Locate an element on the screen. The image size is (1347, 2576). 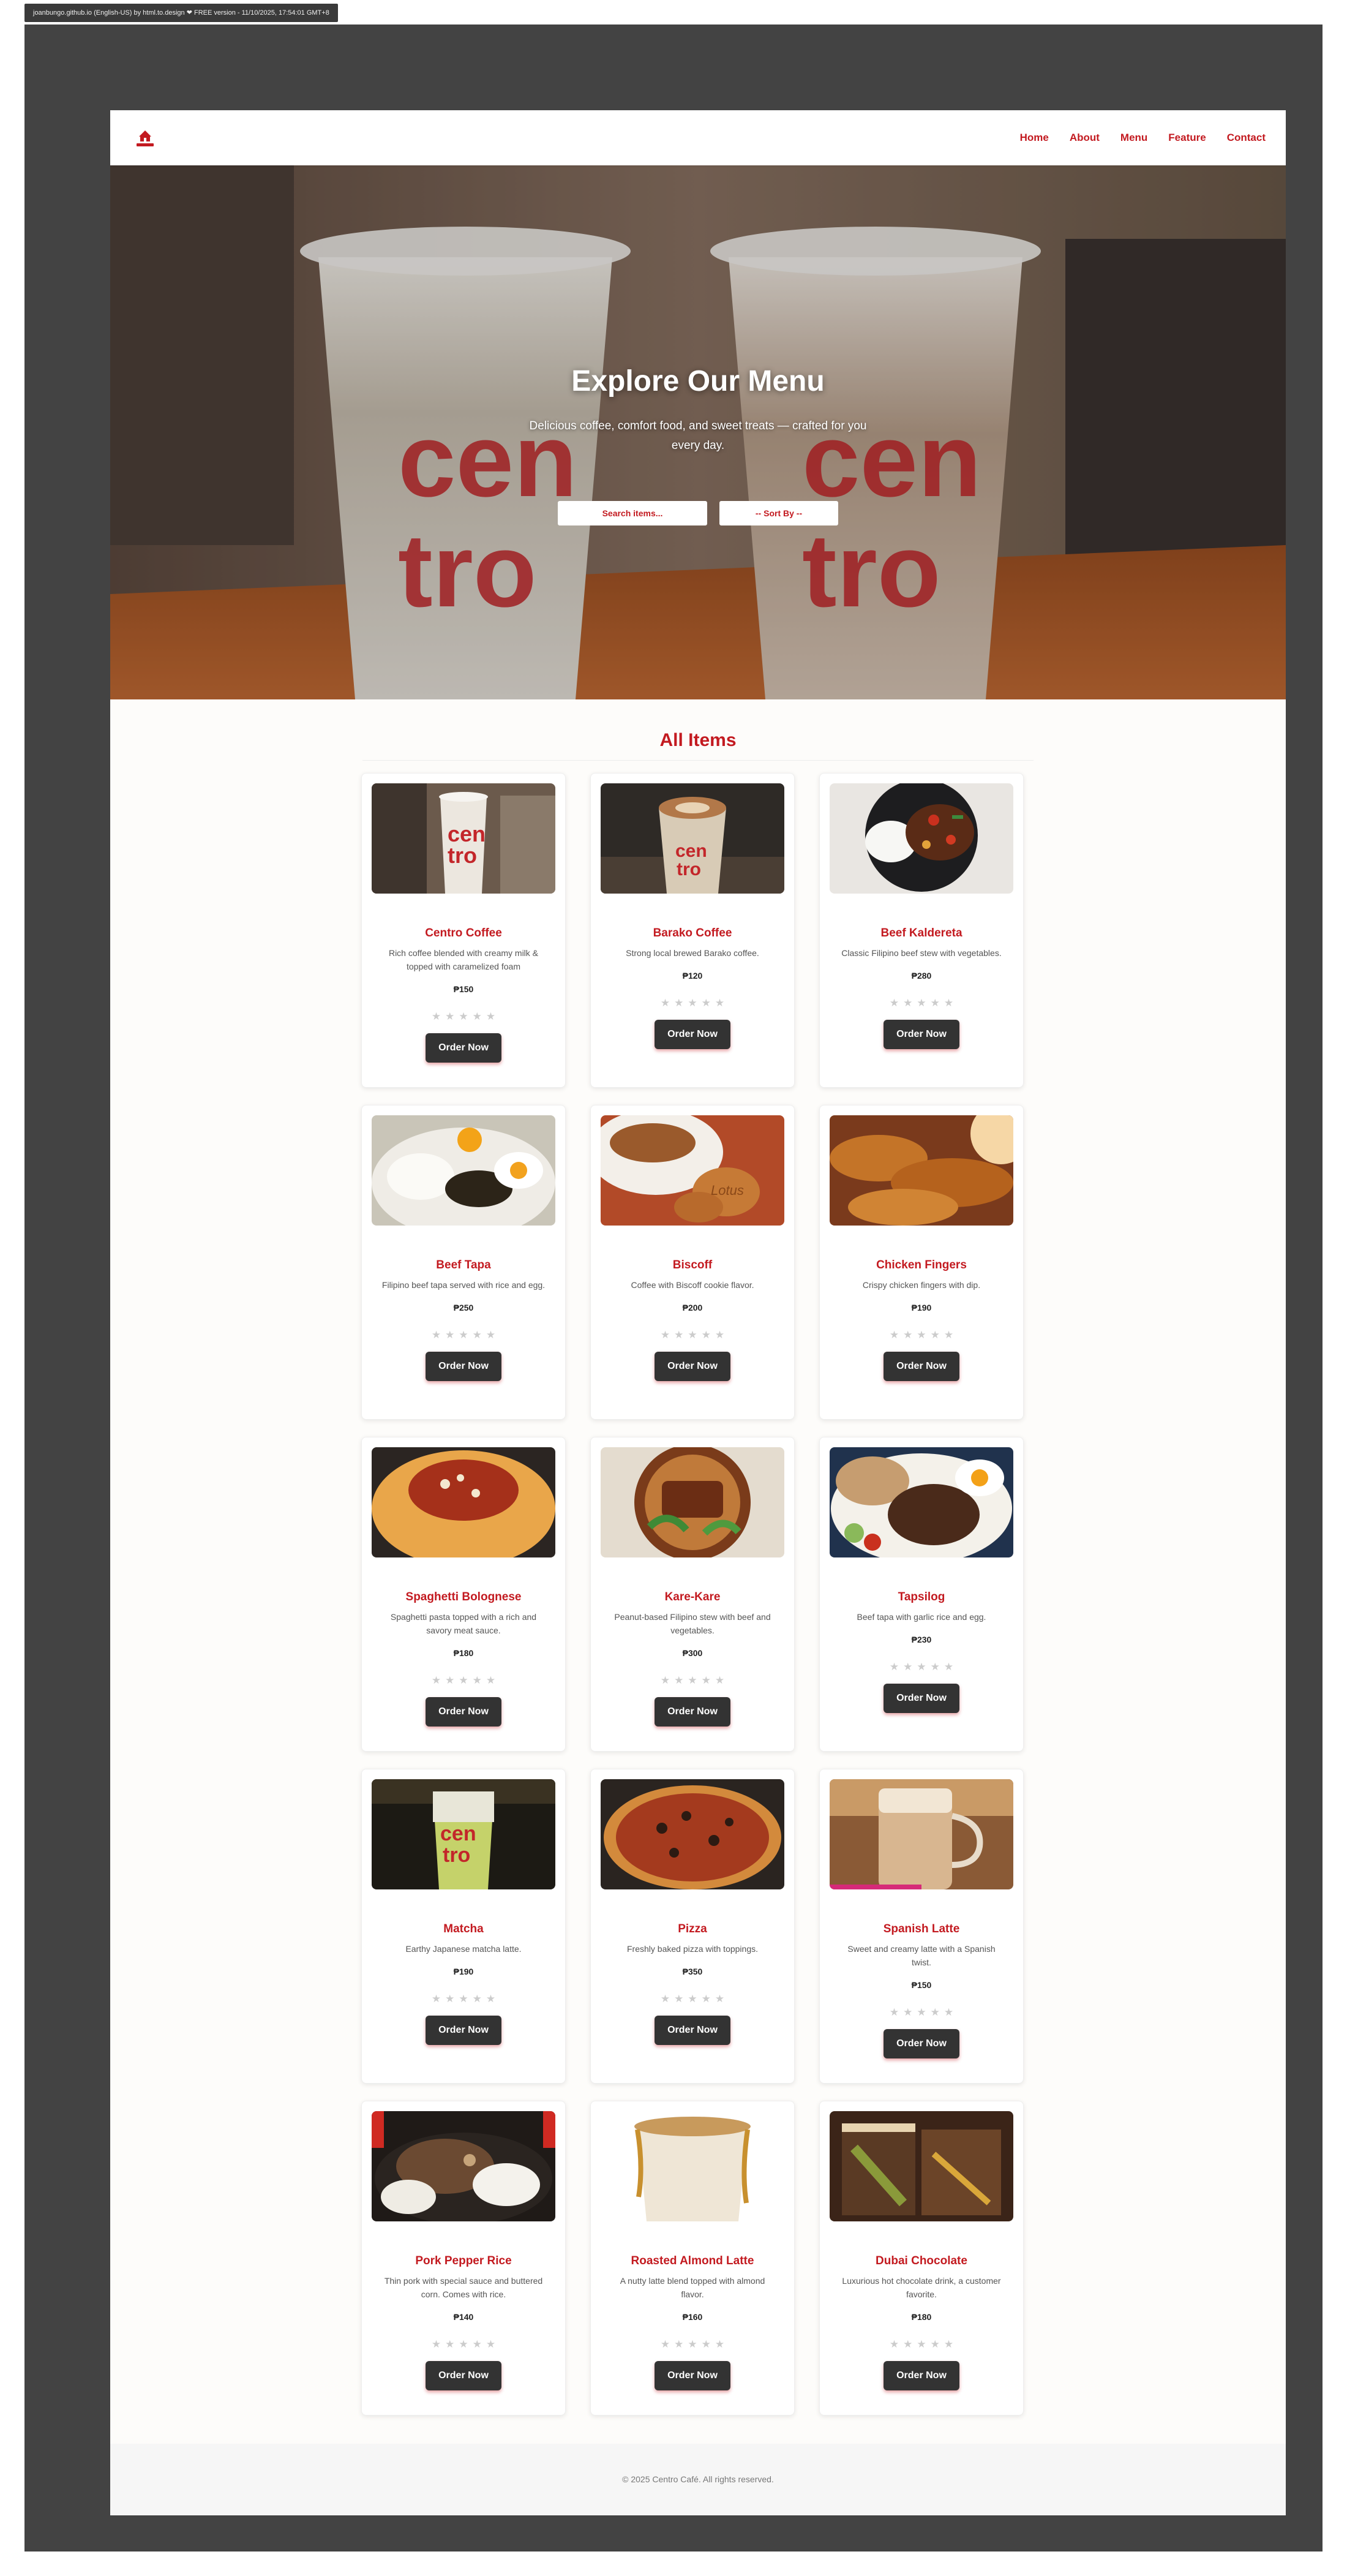
nav-menu-link: Menu is located at coordinates (1134, 138).